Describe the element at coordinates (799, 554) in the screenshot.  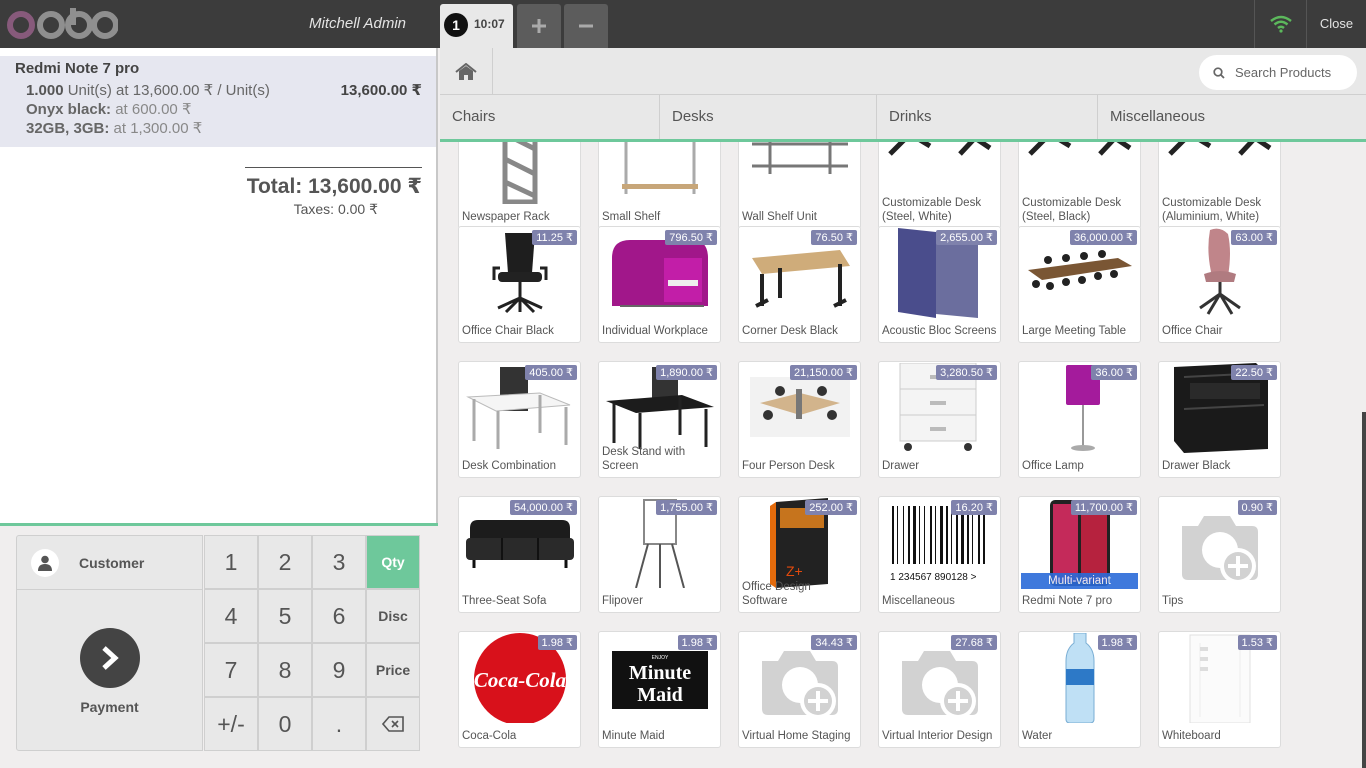
I see `product-card: Z+ 252.00 ₹ Office Design Software` at that location.